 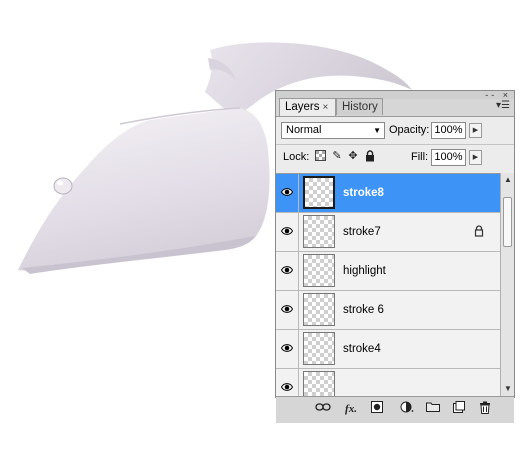 I want to click on tab-layers: Layers ×, so click(x=307, y=107).